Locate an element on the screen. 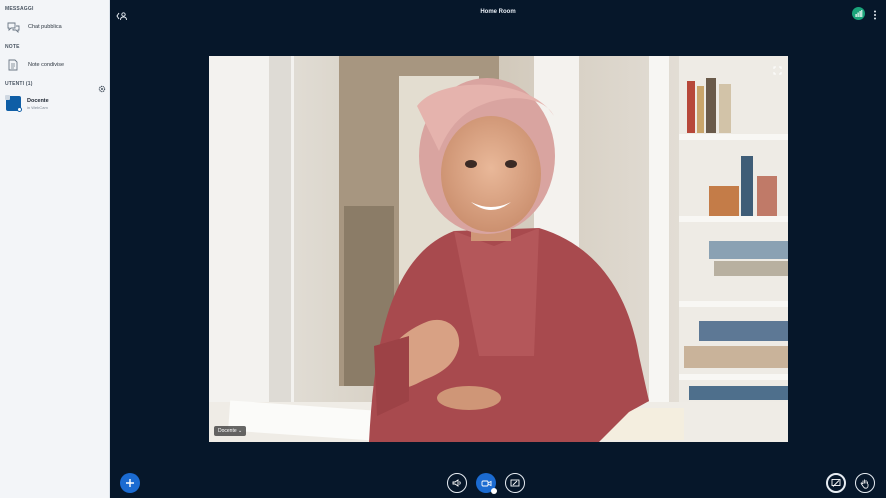  connection-status-button is located at coordinates (858, 13).